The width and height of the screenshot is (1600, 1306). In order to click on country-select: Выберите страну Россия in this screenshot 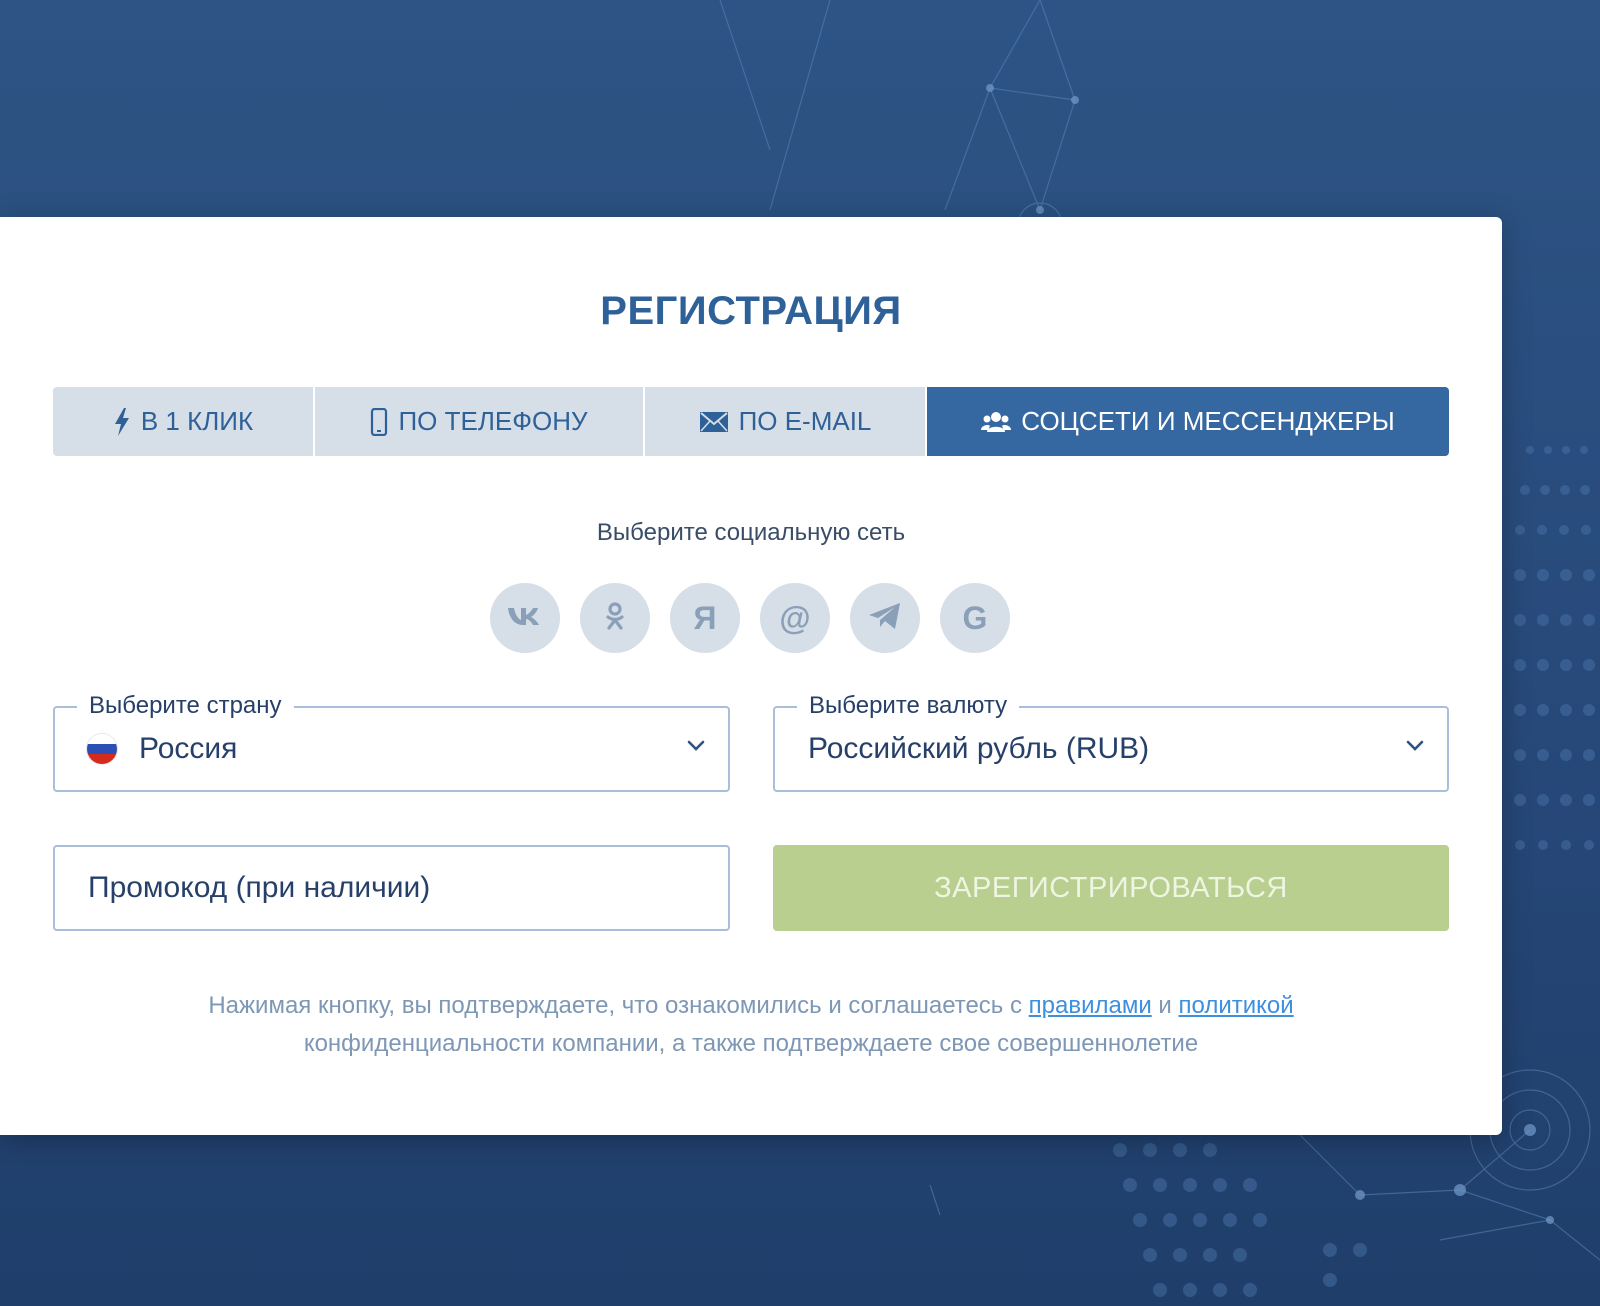, I will do `click(391, 741)`.